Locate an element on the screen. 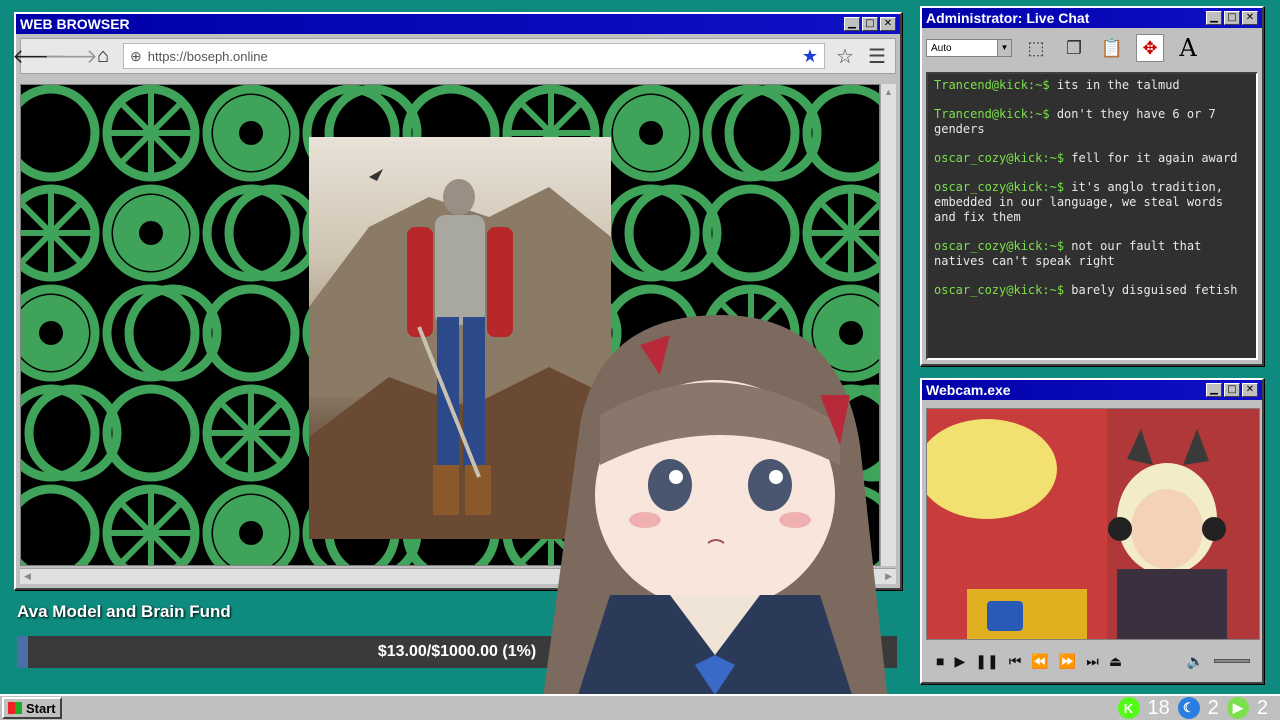 This screenshot has width=1280, height=720. webcam-avatar is located at coordinates (1093, 524).